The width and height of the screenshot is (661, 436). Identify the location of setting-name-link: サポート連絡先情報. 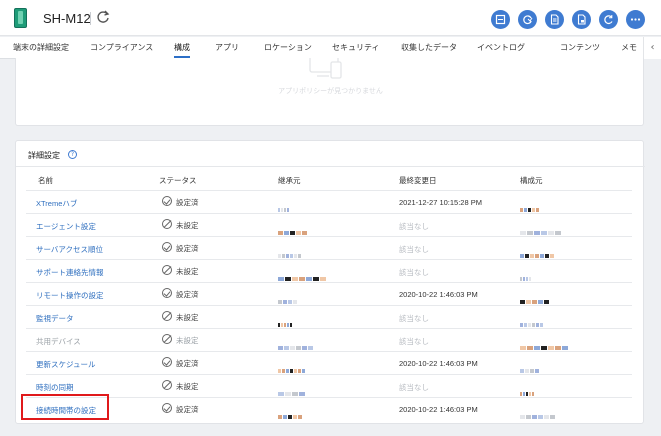
(70, 272).